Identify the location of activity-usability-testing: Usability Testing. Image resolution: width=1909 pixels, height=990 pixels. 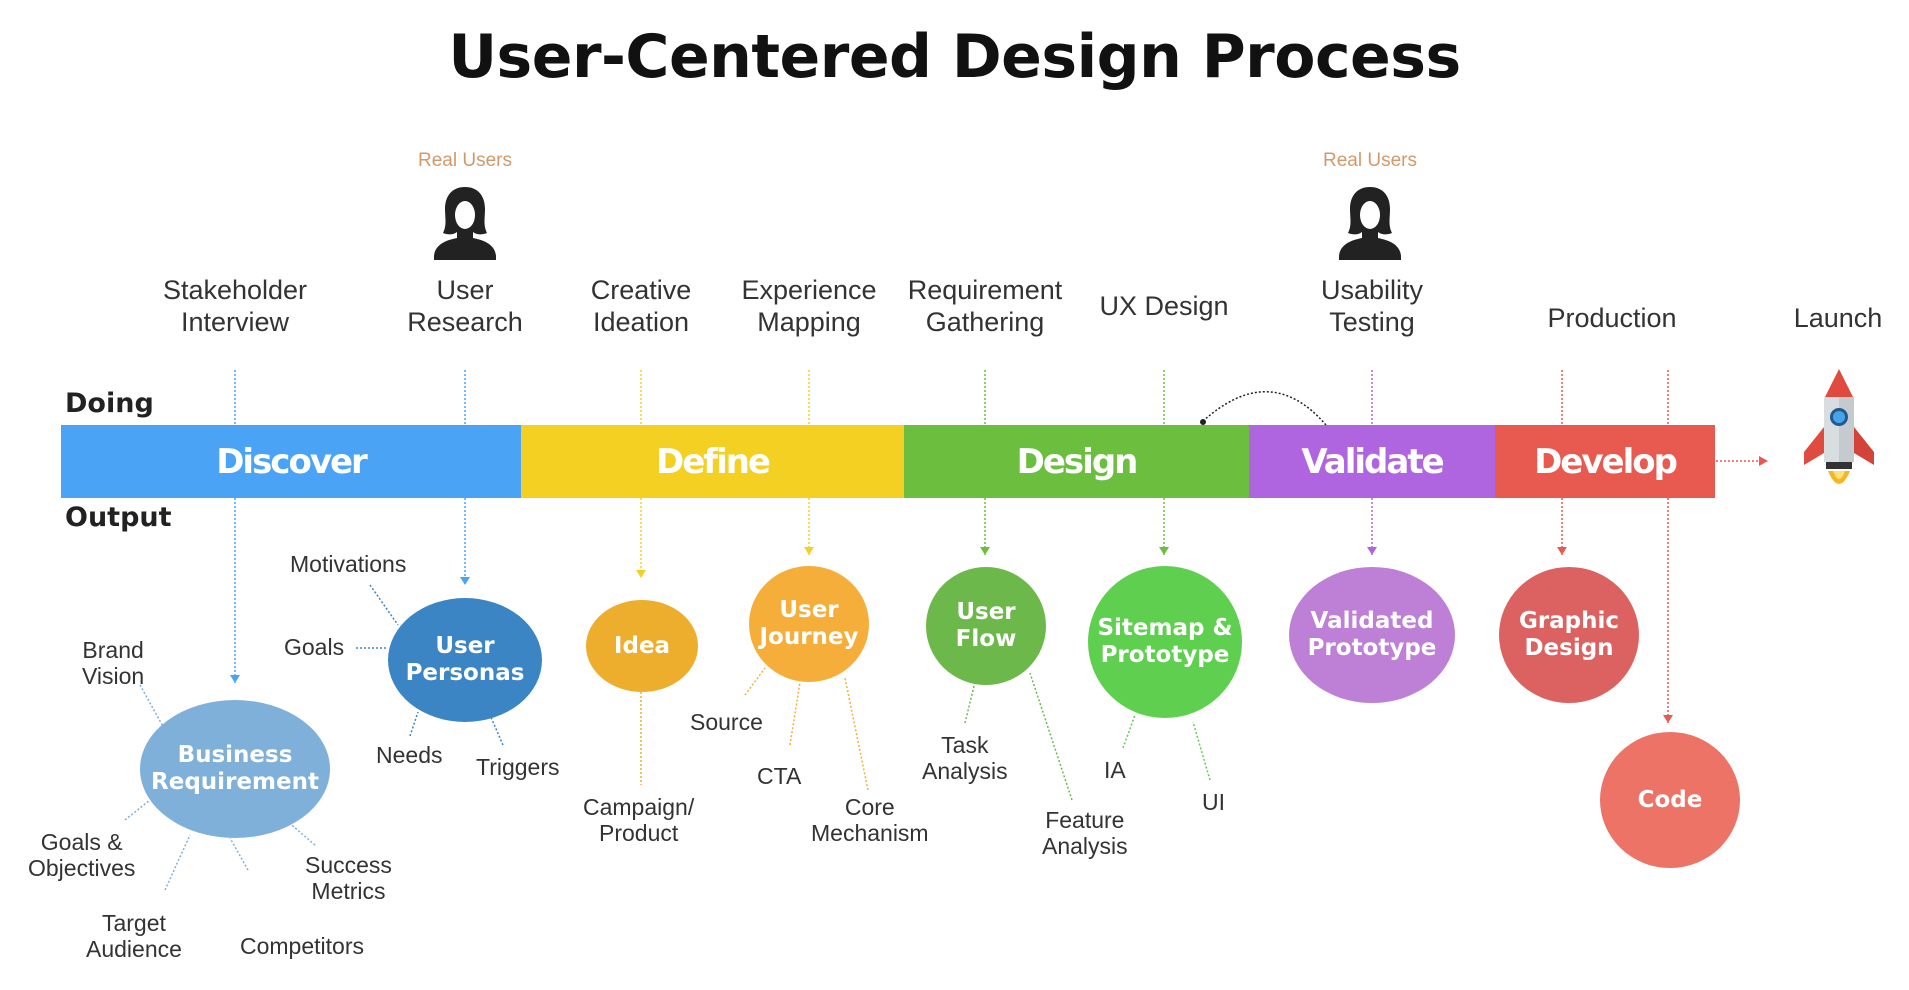
(1372, 306).